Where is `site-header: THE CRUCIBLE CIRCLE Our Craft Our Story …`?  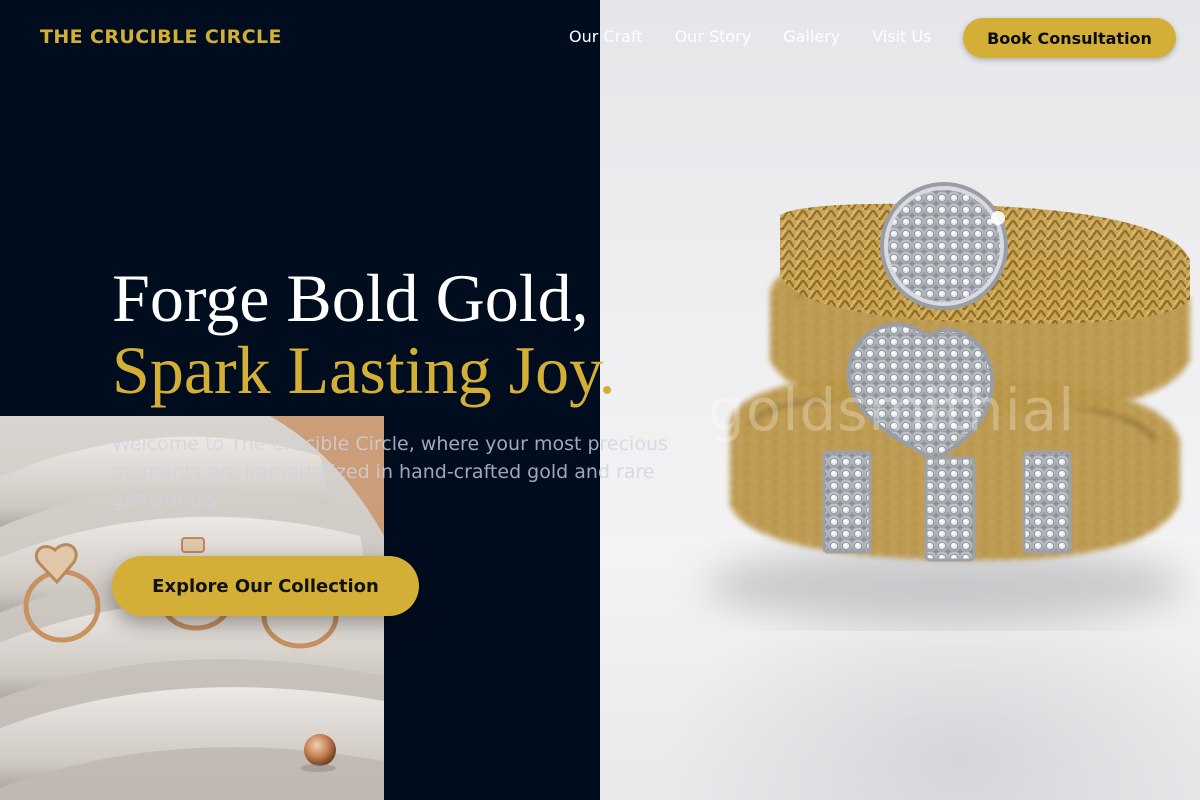 site-header: THE CRUCIBLE CIRCLE Our Craft Our Story … is located at coordinates (600, 38).